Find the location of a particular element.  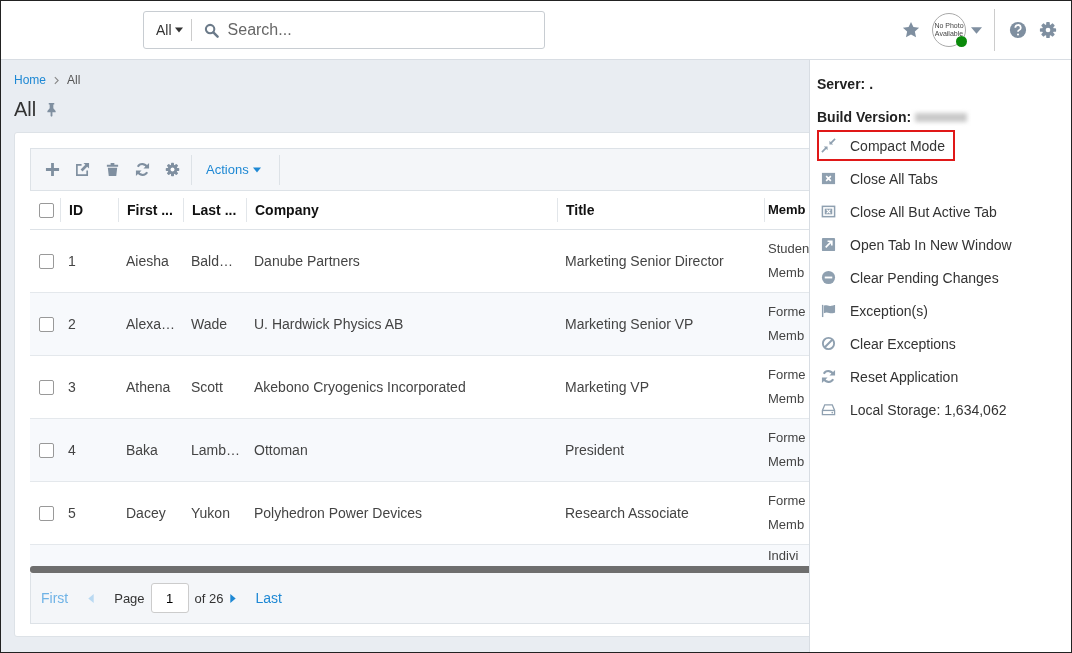

external-link-icon is located at coordinates (82, 169).